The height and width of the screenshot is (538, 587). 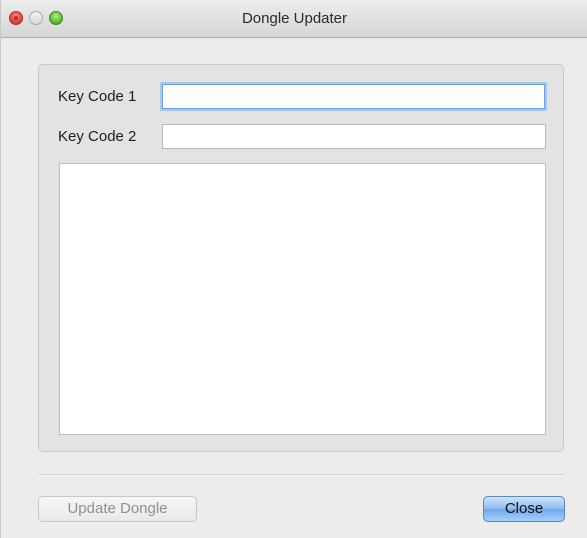 What do you see at coordinates (97, 136) in the screenshot?
I see `key-code-2-label: Key Code 2` at bounding box center [97, 136].